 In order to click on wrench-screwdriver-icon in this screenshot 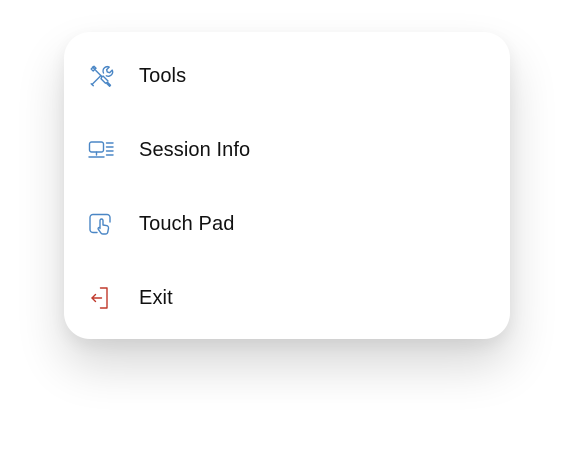, I will do `click(101, 76)`.